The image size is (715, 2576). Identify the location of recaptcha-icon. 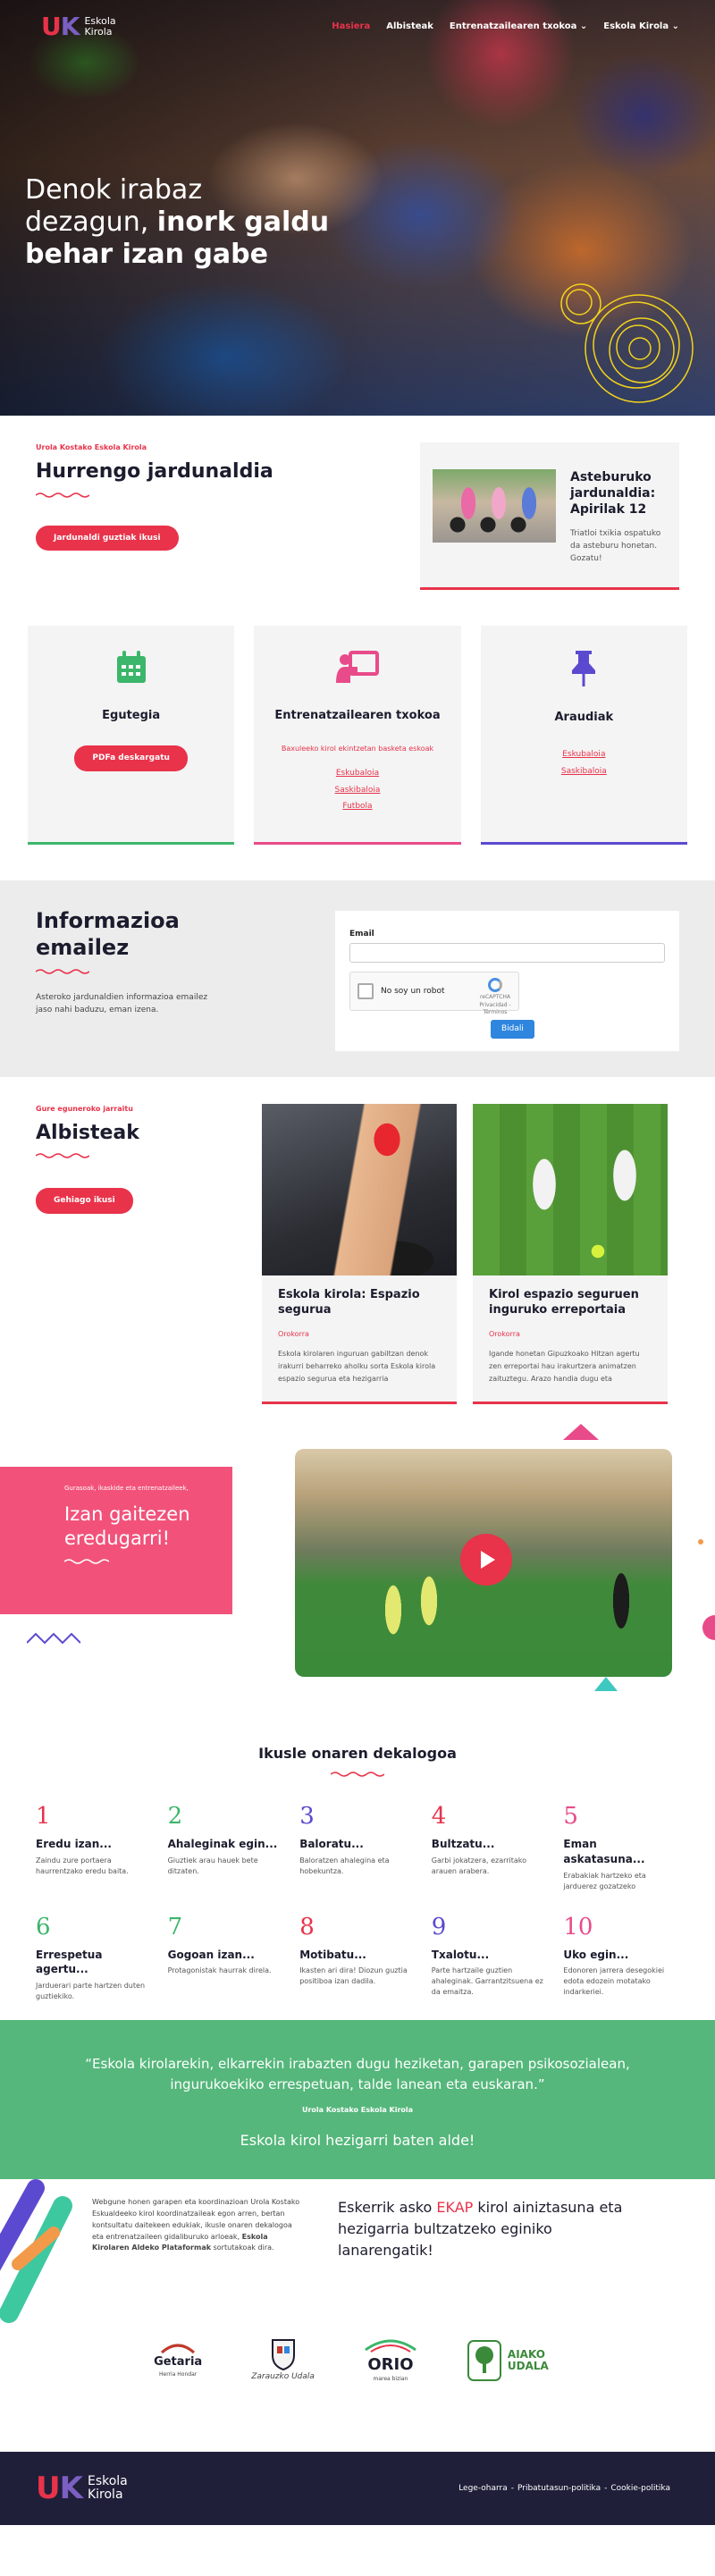
(495, 986).